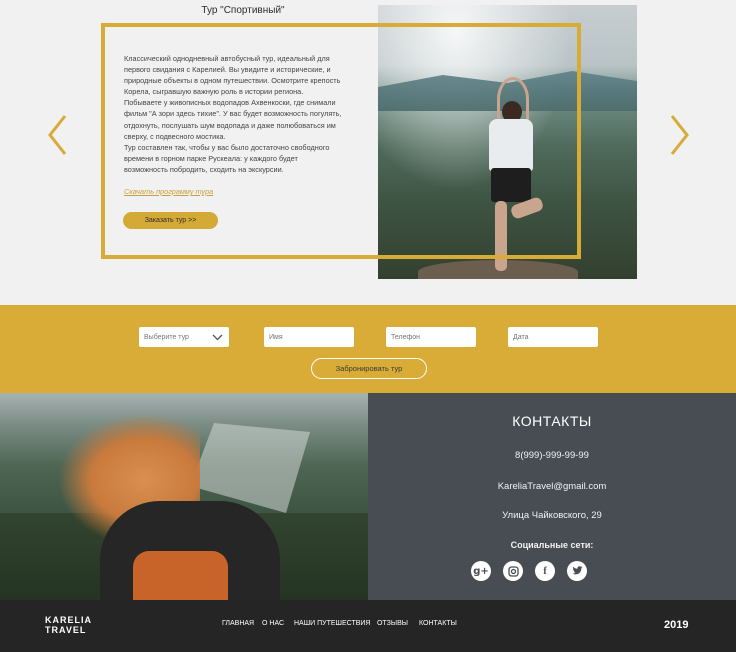 The height and width of the screenshot is (652, 736). Describe the element at coordinates (369, 368) in the screenshot. I see `book-tour-button: Забронировать тур` at that location.